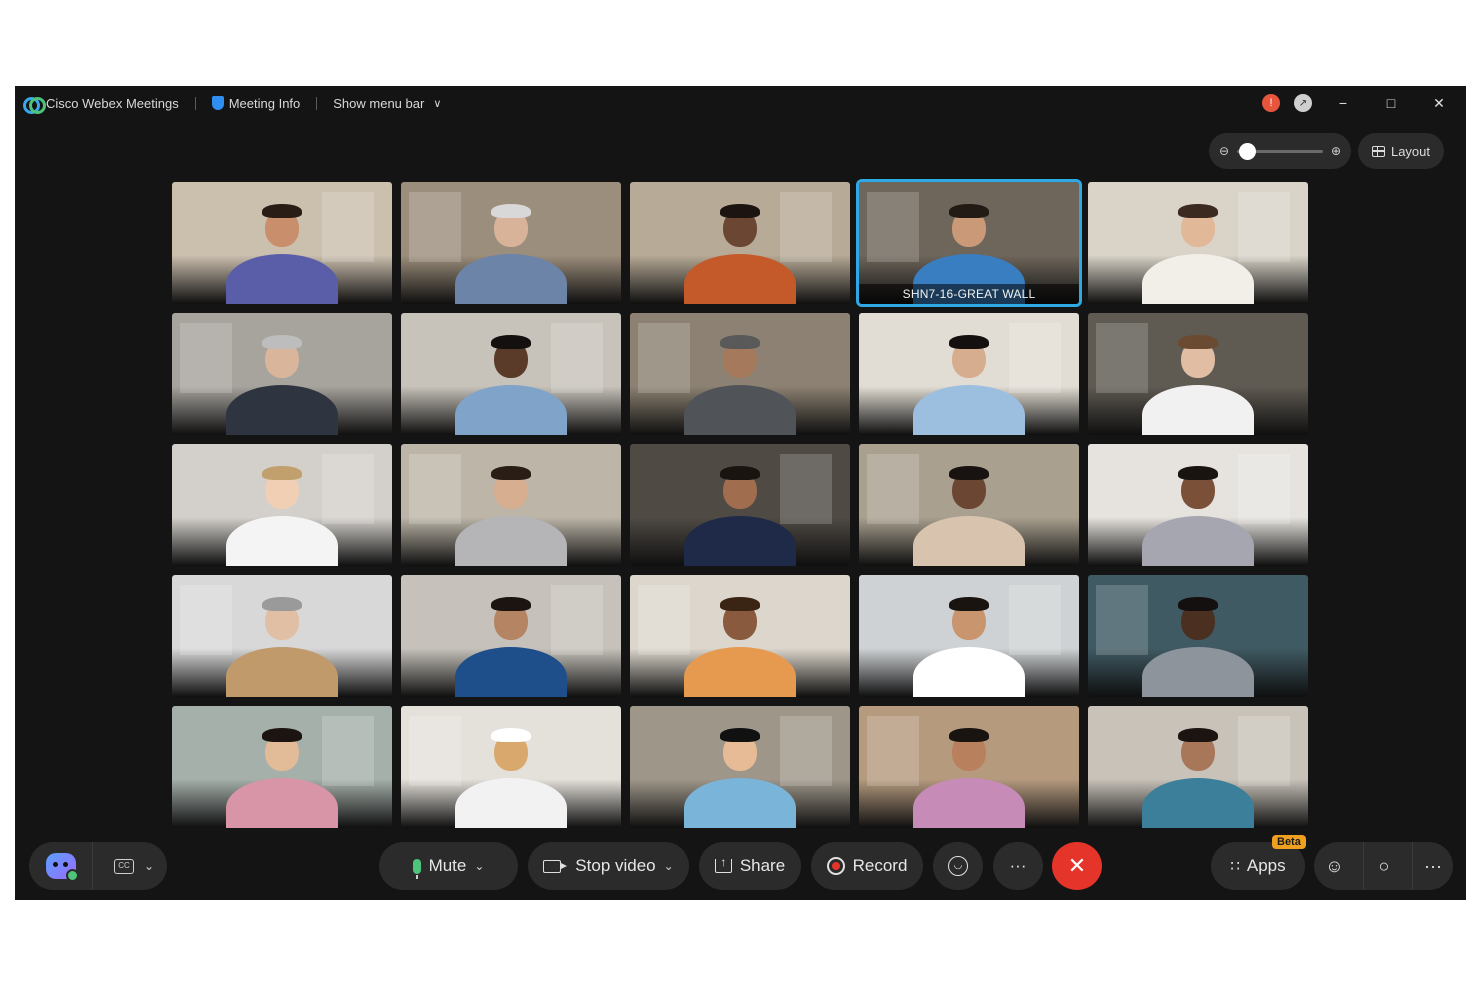 The width and height of the screenshot is (1480, 987). I want to click on meeting-info-button: Meeting Info, so click(255, 103).